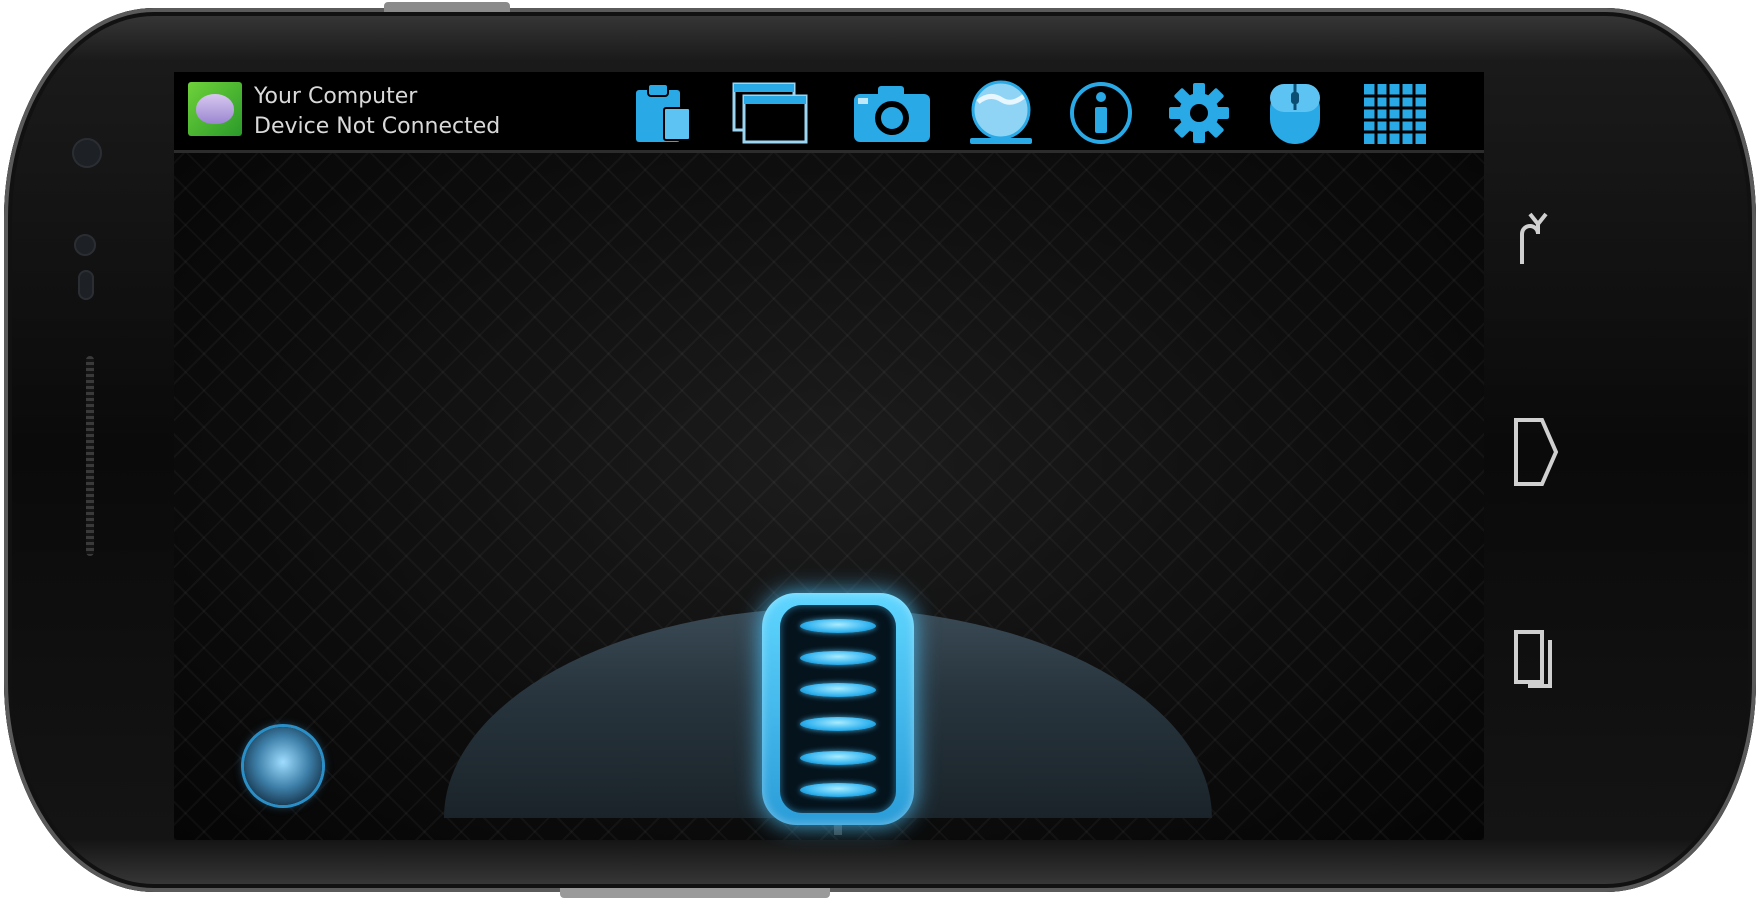 The width and height of the screenshot is (1759, 900). I want to click on windows-icon, so click(770, 113).